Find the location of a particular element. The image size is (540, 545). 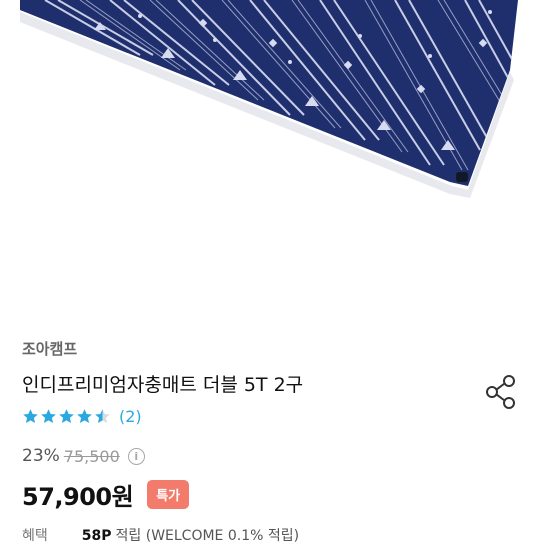

discount-row: 23% 75,500 i is located at coordinates (83, 456).